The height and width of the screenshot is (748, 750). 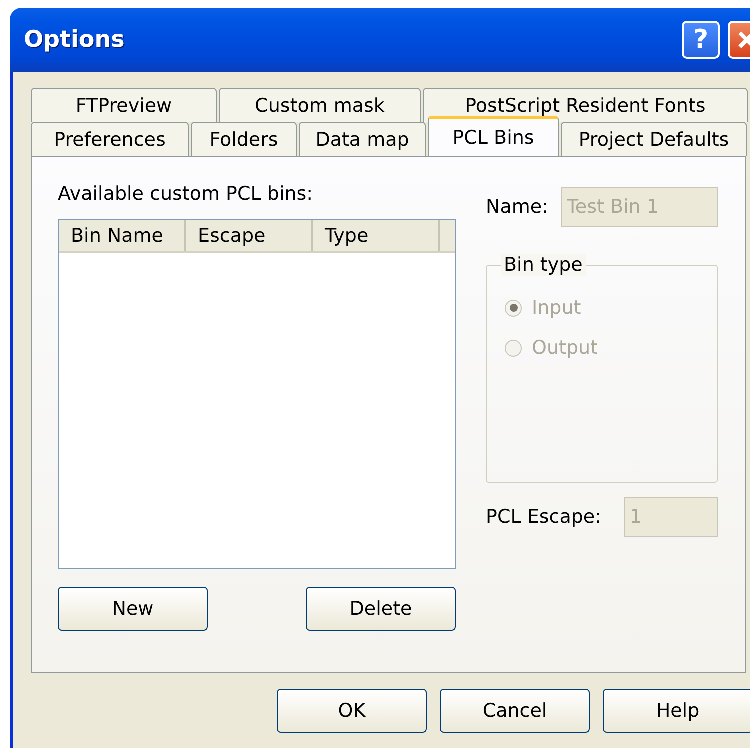 What do you see at coordinates (654, 139) in the screenshot?
I see `tab: Project Defaults` at bounding box center [654, 139].